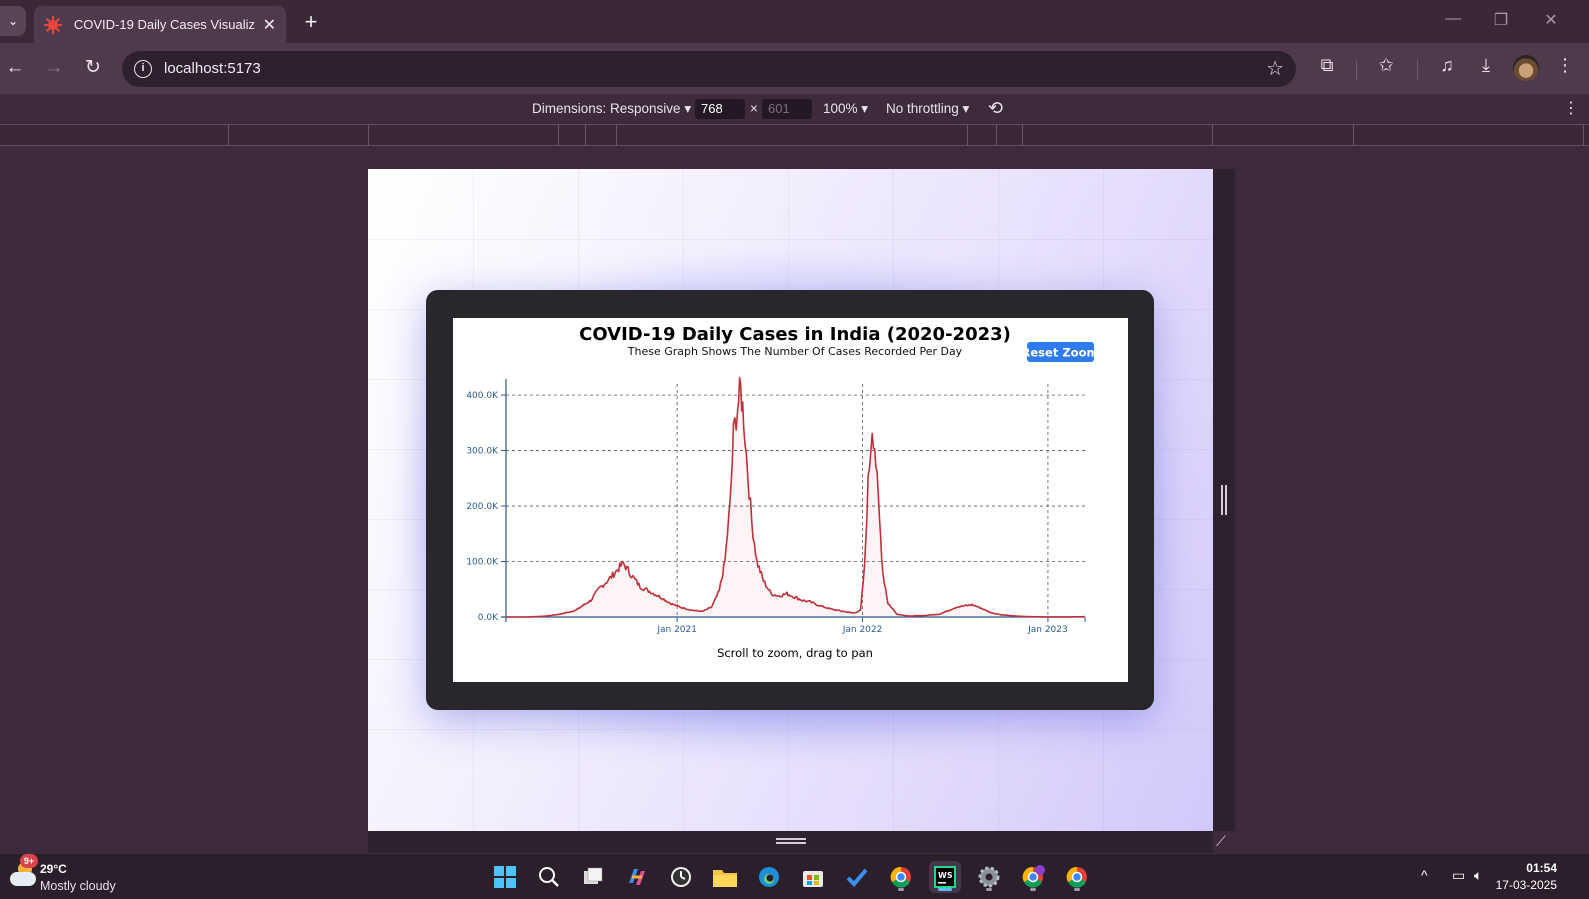 Image resolution: width=1589 pixels, height=899 pixels. I want to click on settings-icon, so click(989, 877).